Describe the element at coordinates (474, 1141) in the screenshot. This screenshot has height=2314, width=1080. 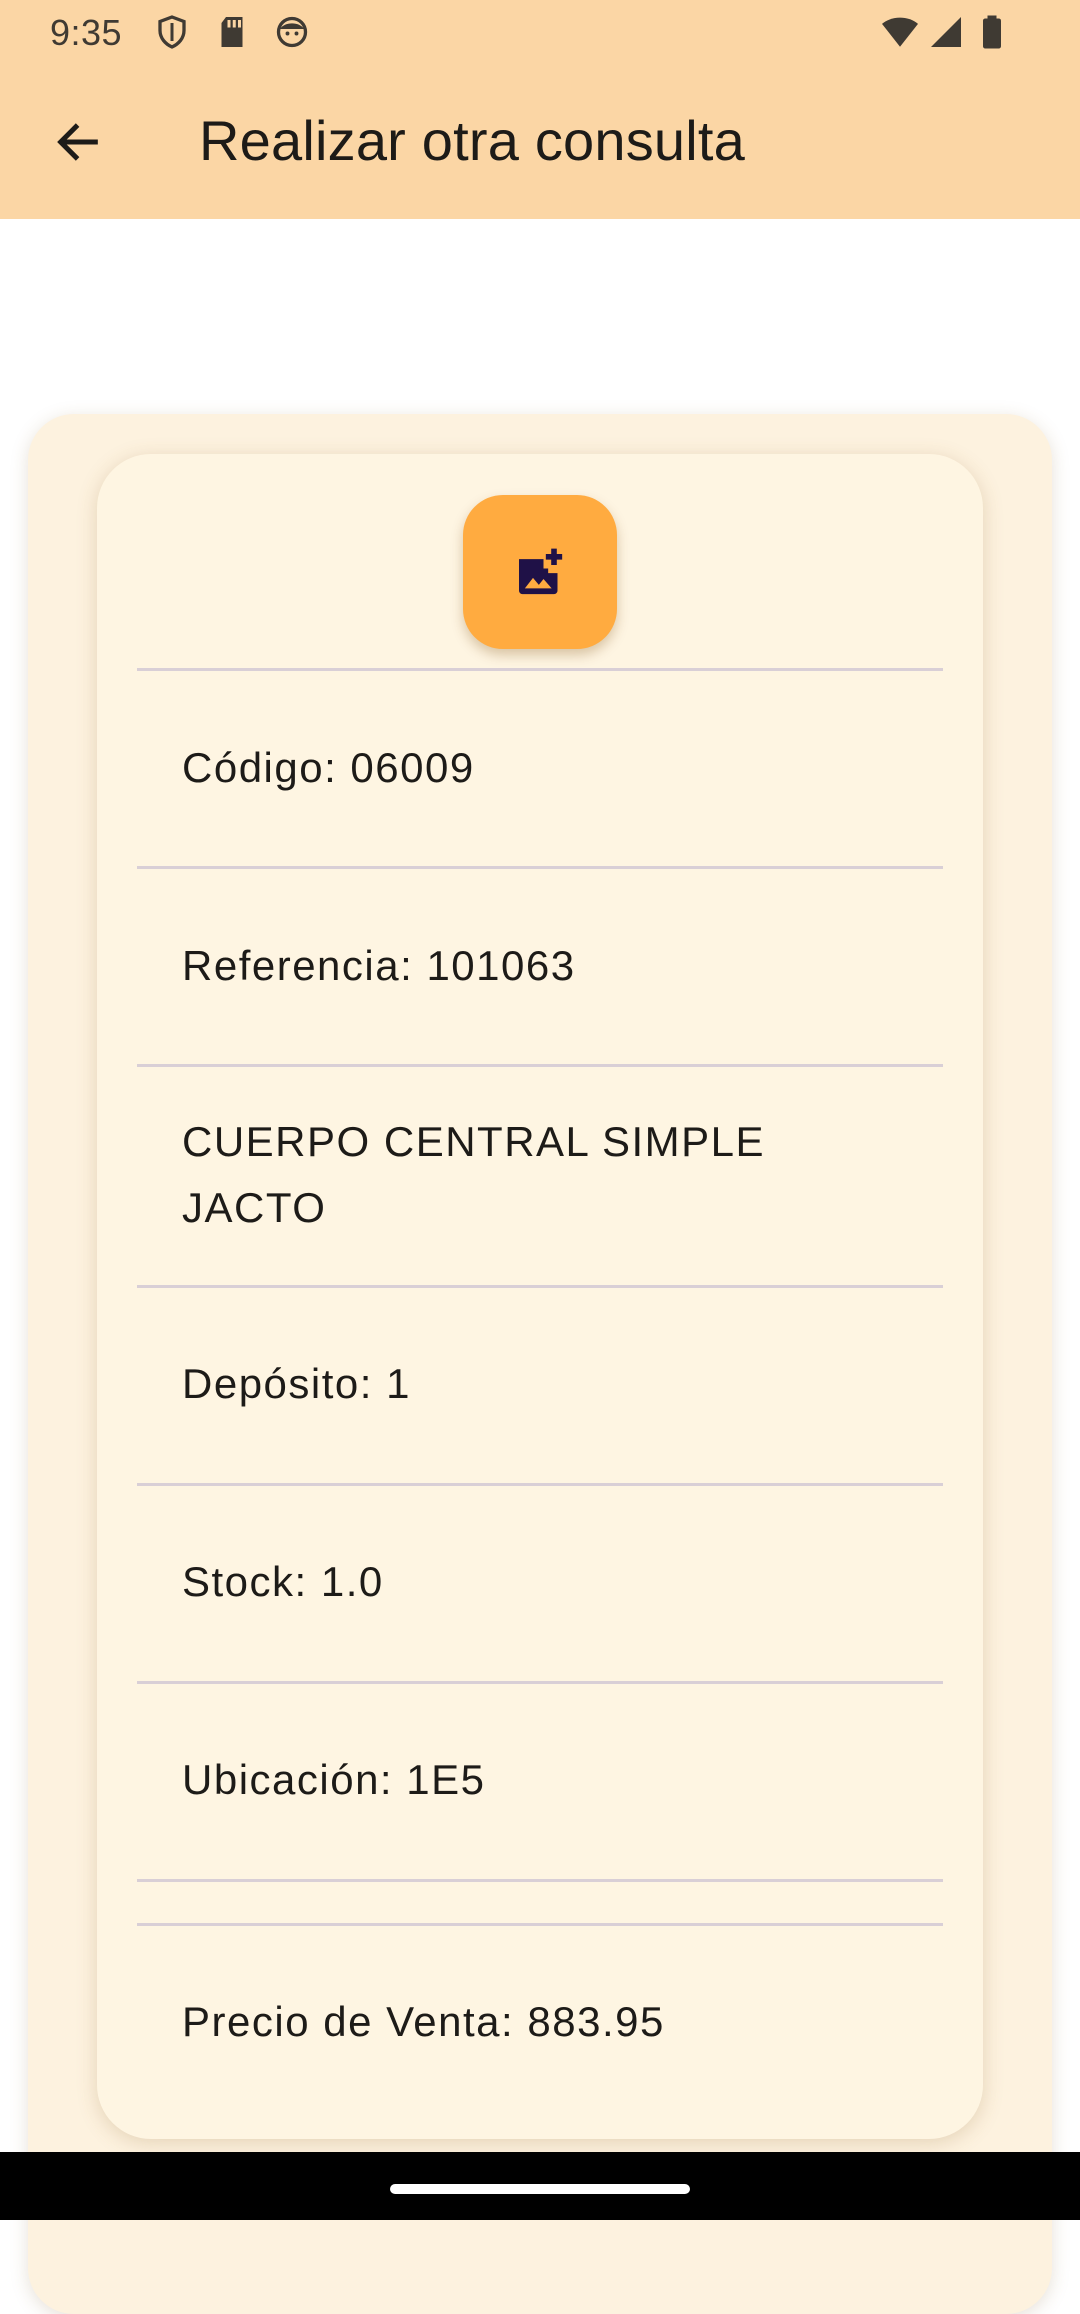
I see `descripcion-line-1: CUERPO CENTRAL SIMPLE` at that location.